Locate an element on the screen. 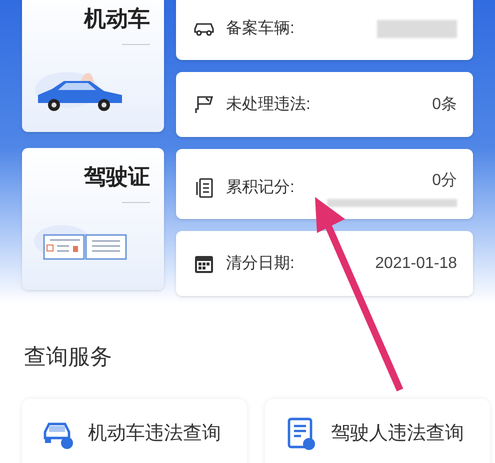 This screenshot has width=495, height=463. license-card: 机动车 is located at coordinates (93, 66).